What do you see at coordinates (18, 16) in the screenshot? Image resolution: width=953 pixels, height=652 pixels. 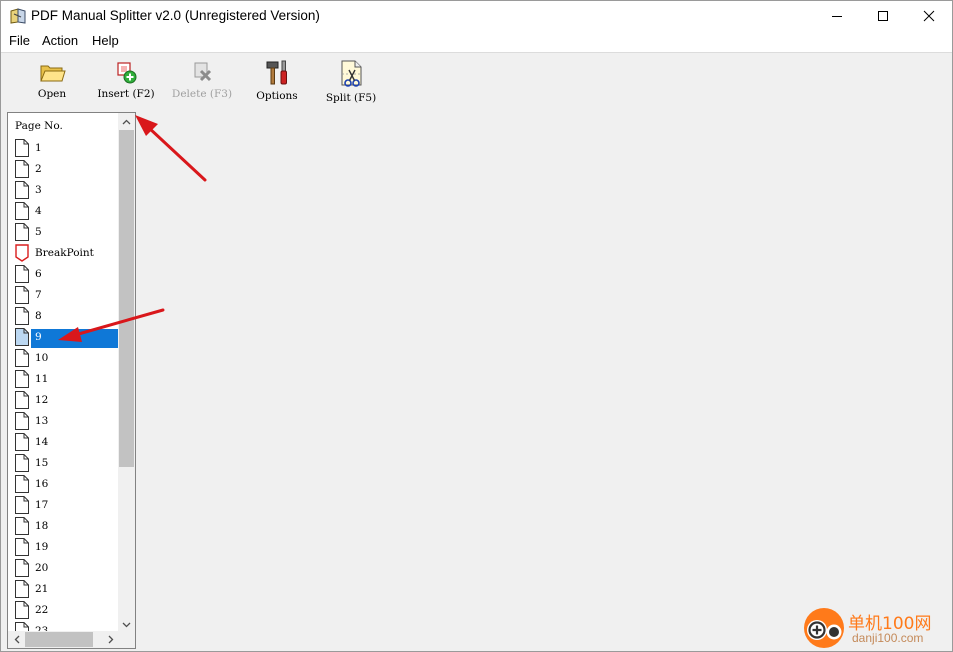 I see `app-icon` at bounding box center [18, 16].